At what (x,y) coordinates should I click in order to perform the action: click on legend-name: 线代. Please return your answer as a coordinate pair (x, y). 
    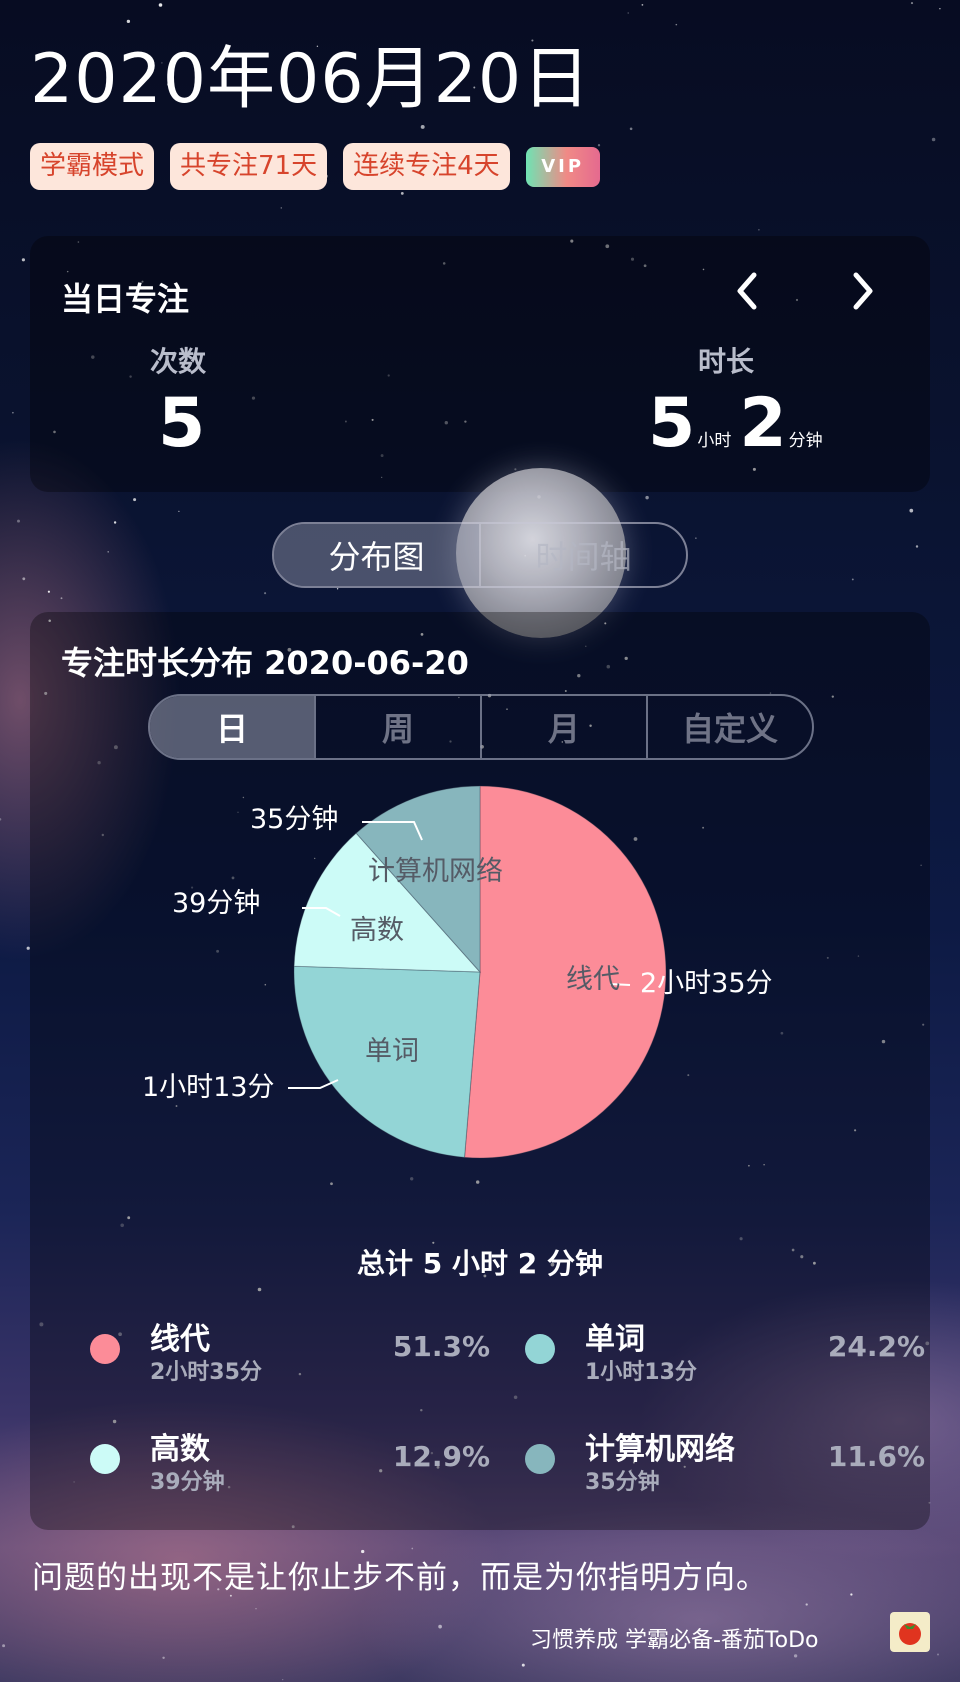
    Looking at the image, I should click on (180, 1339).